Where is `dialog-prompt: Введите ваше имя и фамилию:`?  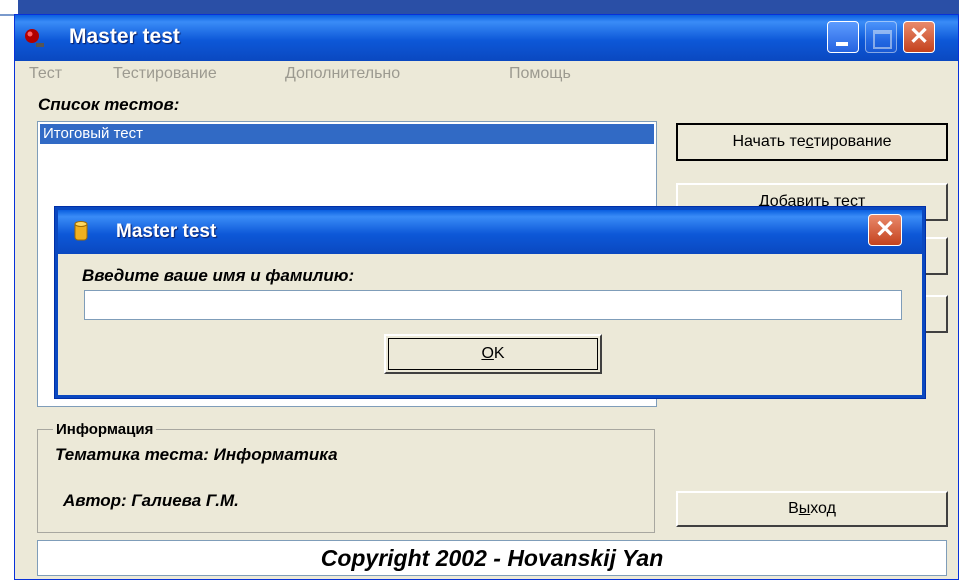 dialog-prompt: Введите ваше имя и фамилию: is located at coordinates (218, 275).